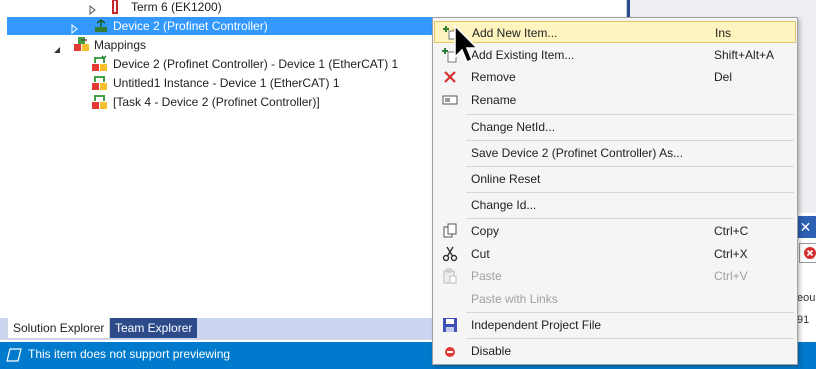 This screenshot has height=369, width=816. I want to click on menu-item-label: Remove, so click(493, 77).